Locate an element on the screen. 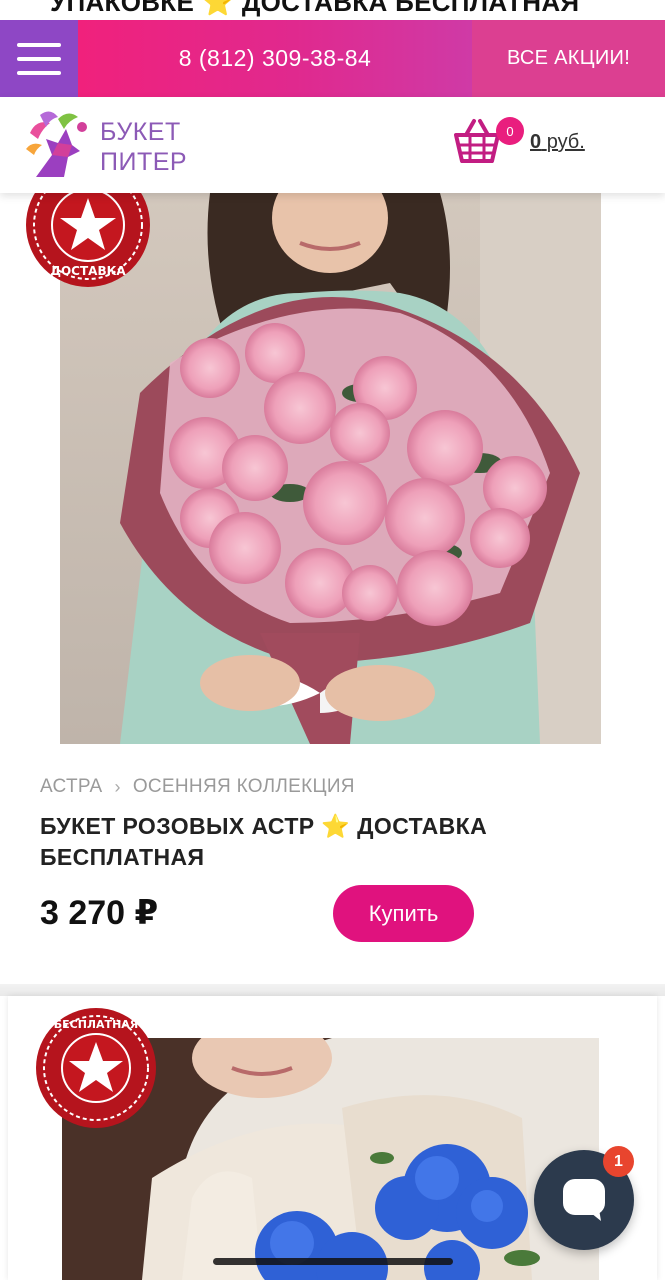 The image size is (665, 1280). previous-product-title-text: УПАКОВКЕ ⭐️ ДОСТАВКА БЕСПЛАТНАЯ is located at coordinates (314, 9).